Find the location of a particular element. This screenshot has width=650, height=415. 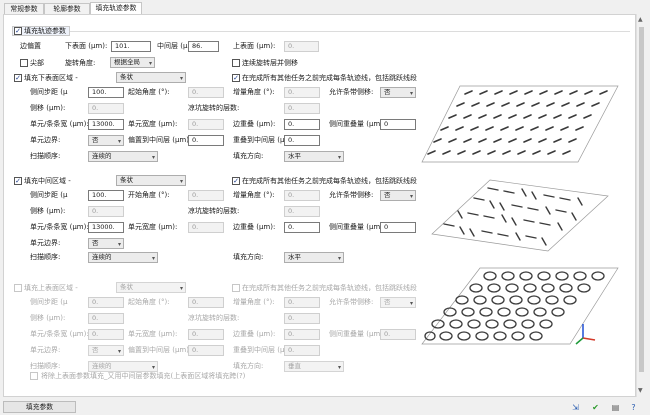

lower-side-overlap-input: 0 is located at coordinates (398, 124).